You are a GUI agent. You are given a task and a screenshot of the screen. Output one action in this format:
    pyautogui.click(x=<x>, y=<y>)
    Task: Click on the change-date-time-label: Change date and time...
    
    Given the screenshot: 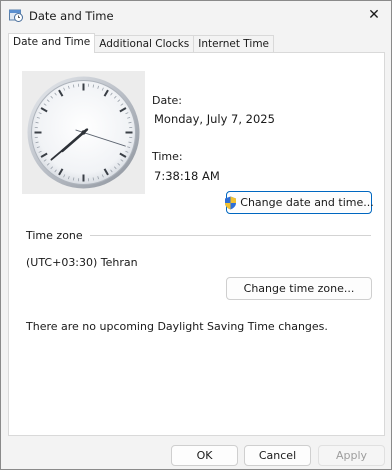 What is the action you would take?
    pyautogui.click(x=307, y=202)
    